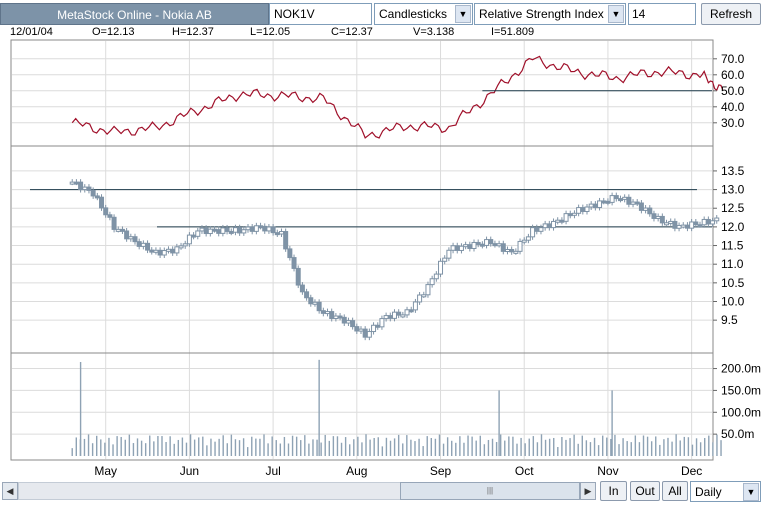  I want to click on interval-value: Daily, so click(708, 492).